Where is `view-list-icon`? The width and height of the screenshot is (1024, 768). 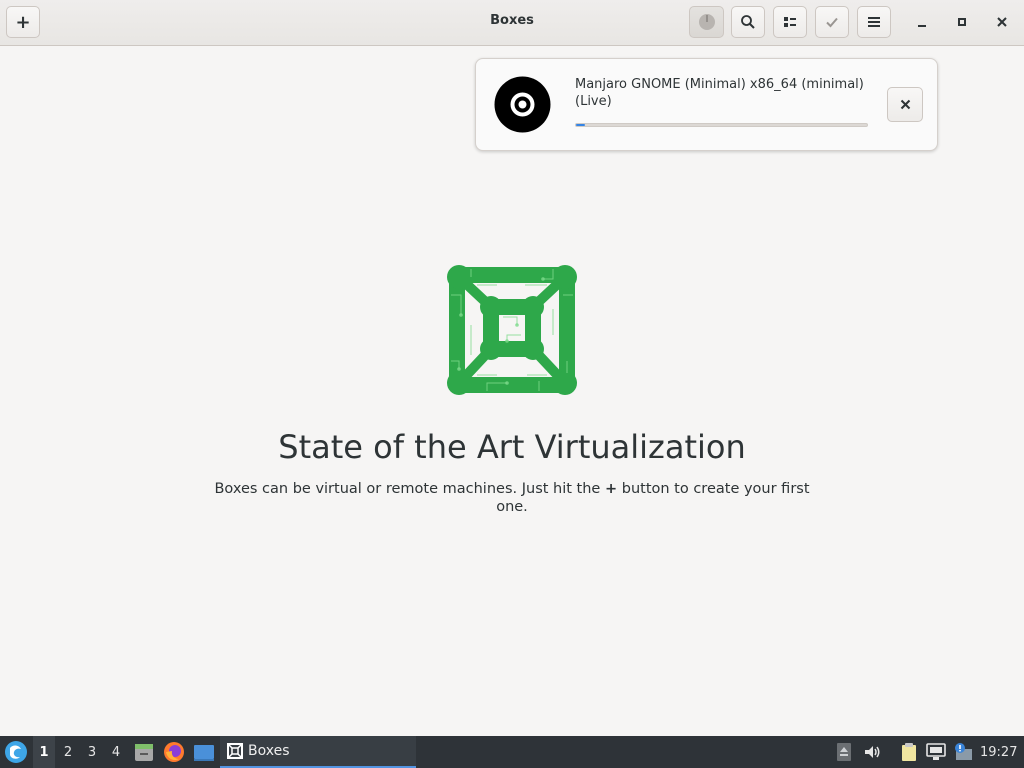
view-list-icon is located at coordinates (790, 22).